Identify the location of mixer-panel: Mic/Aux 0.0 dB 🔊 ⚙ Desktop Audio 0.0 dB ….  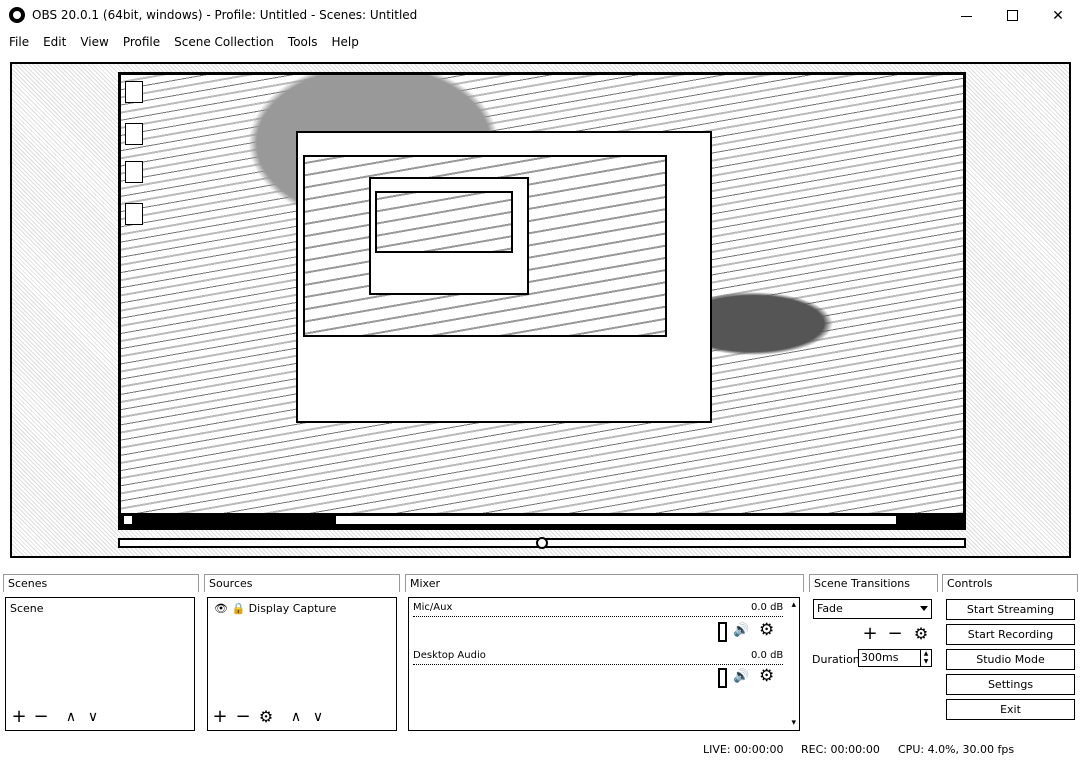
(604, 664).